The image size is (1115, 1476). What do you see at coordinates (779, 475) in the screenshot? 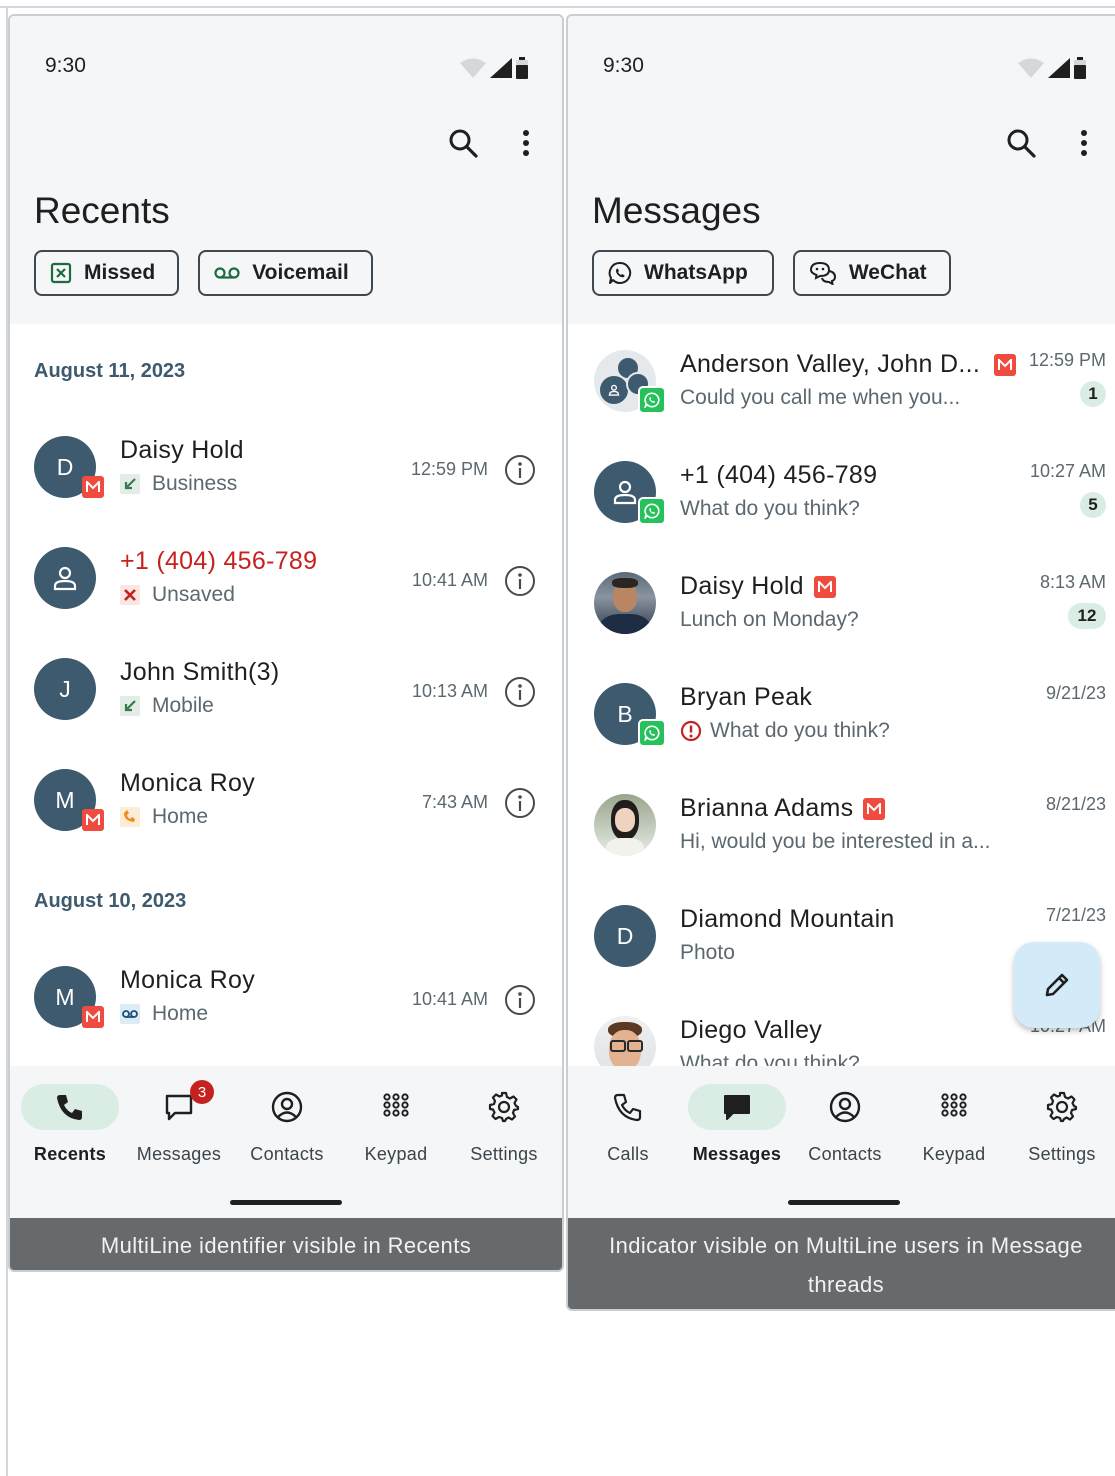
I see `thread-name: +1 (404) 456-789` at bounding box center [779, 475].